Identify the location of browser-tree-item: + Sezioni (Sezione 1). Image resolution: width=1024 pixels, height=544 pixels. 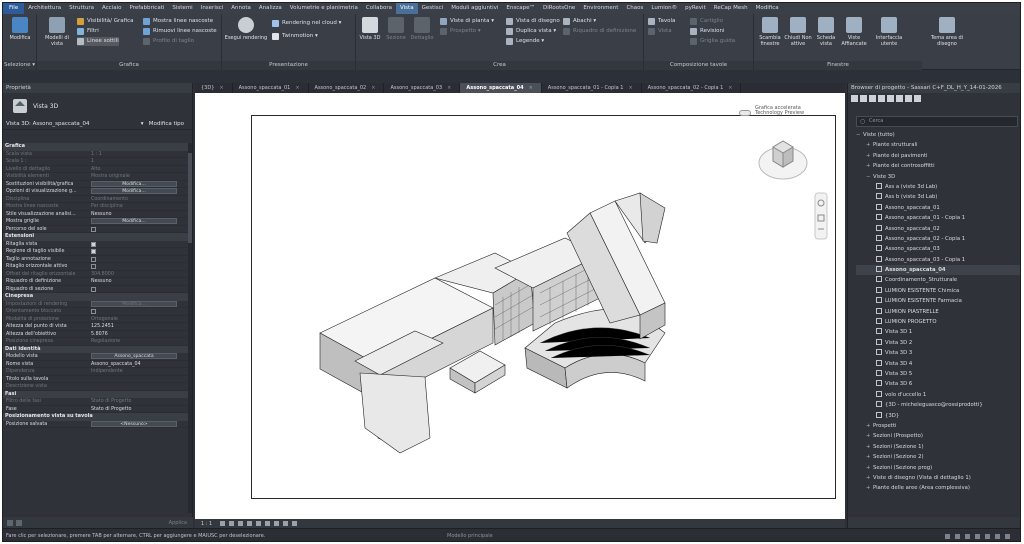
(938, 447).